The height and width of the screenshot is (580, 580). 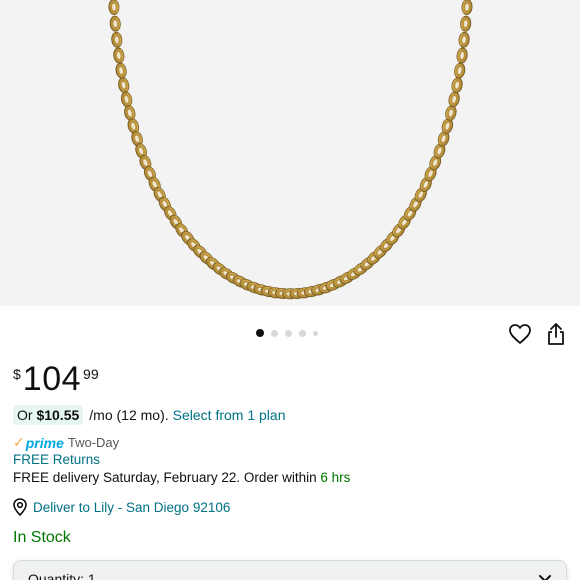 What do you see at coordinates (42, 537) in the screenshot?
I see `stock-status: In Stock` at bounding box center [42, 537].